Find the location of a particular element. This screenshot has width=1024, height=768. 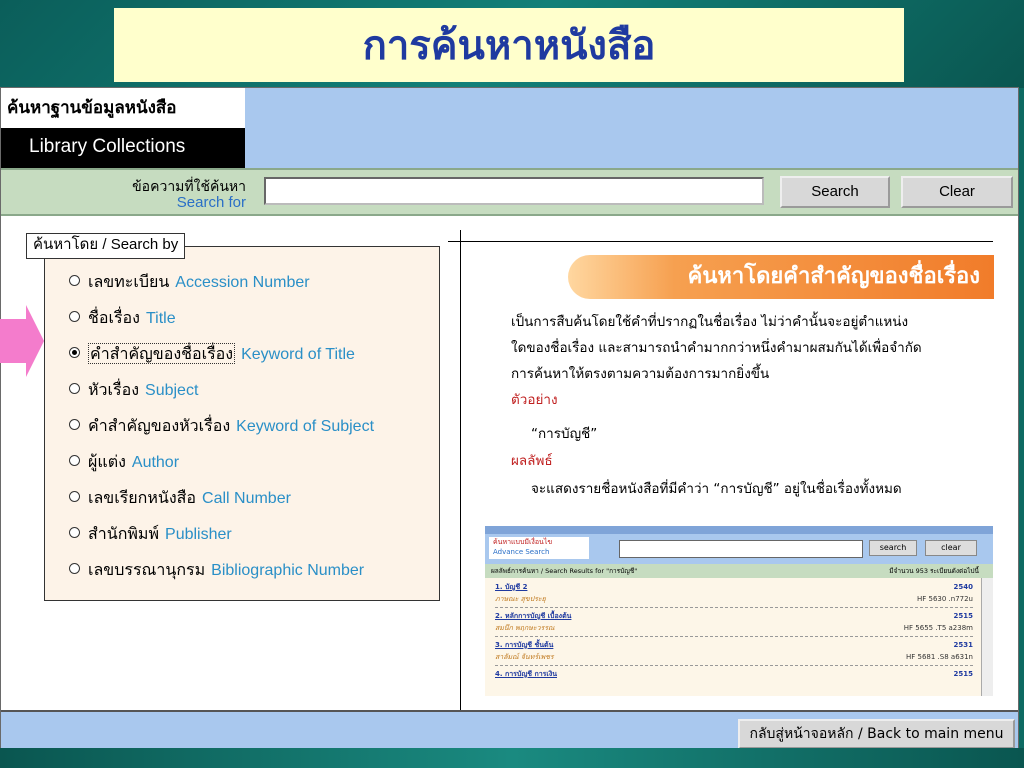

preview-search-input is located at coordinates (741, 549).